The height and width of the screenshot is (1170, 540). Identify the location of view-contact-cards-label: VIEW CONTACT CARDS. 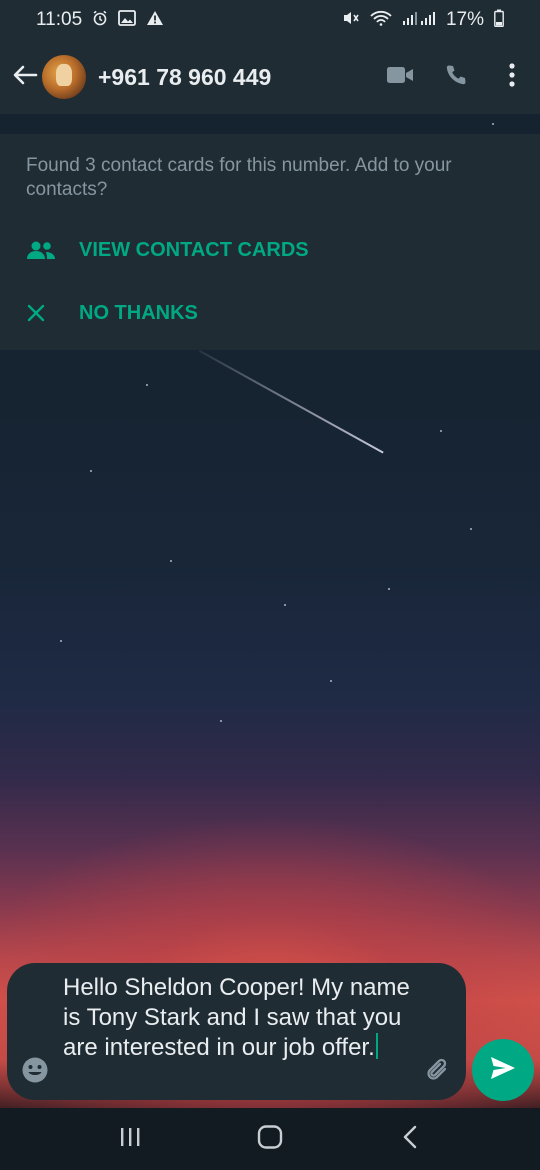
(194, 249).